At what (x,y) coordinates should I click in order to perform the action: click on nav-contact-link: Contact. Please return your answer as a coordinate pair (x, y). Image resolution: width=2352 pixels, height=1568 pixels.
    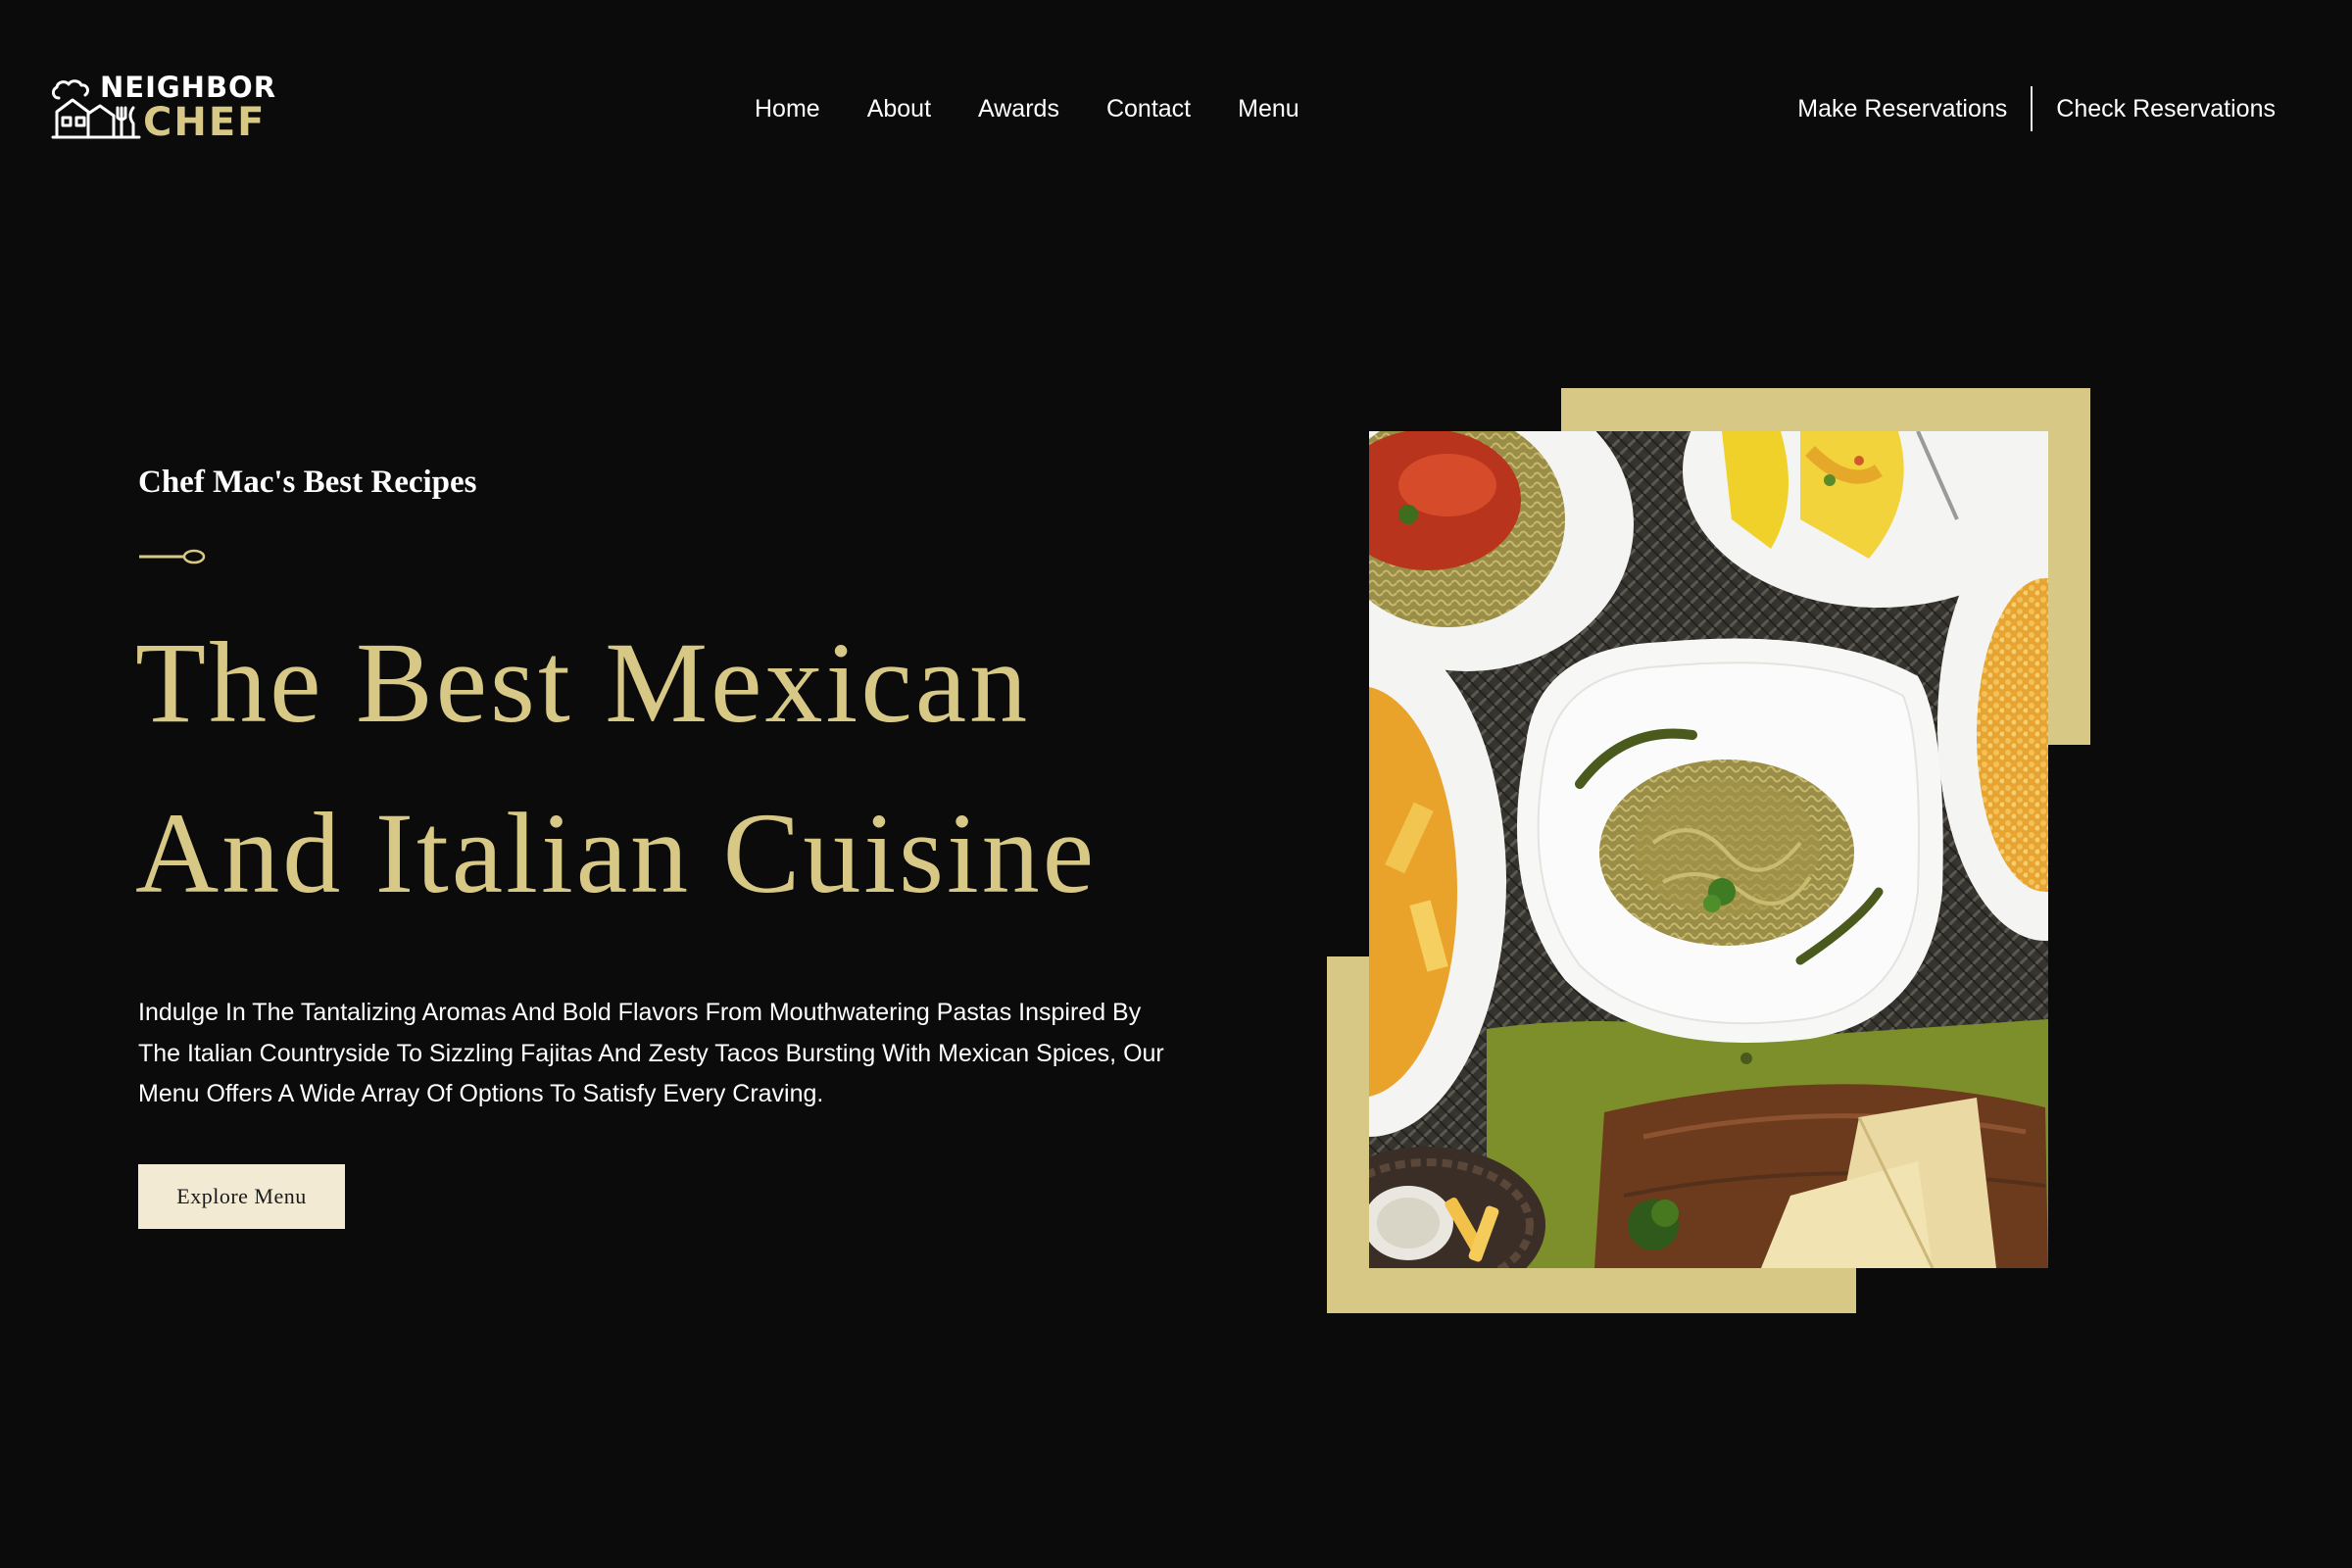
    Looking at the image, I should click on (1148, 108).